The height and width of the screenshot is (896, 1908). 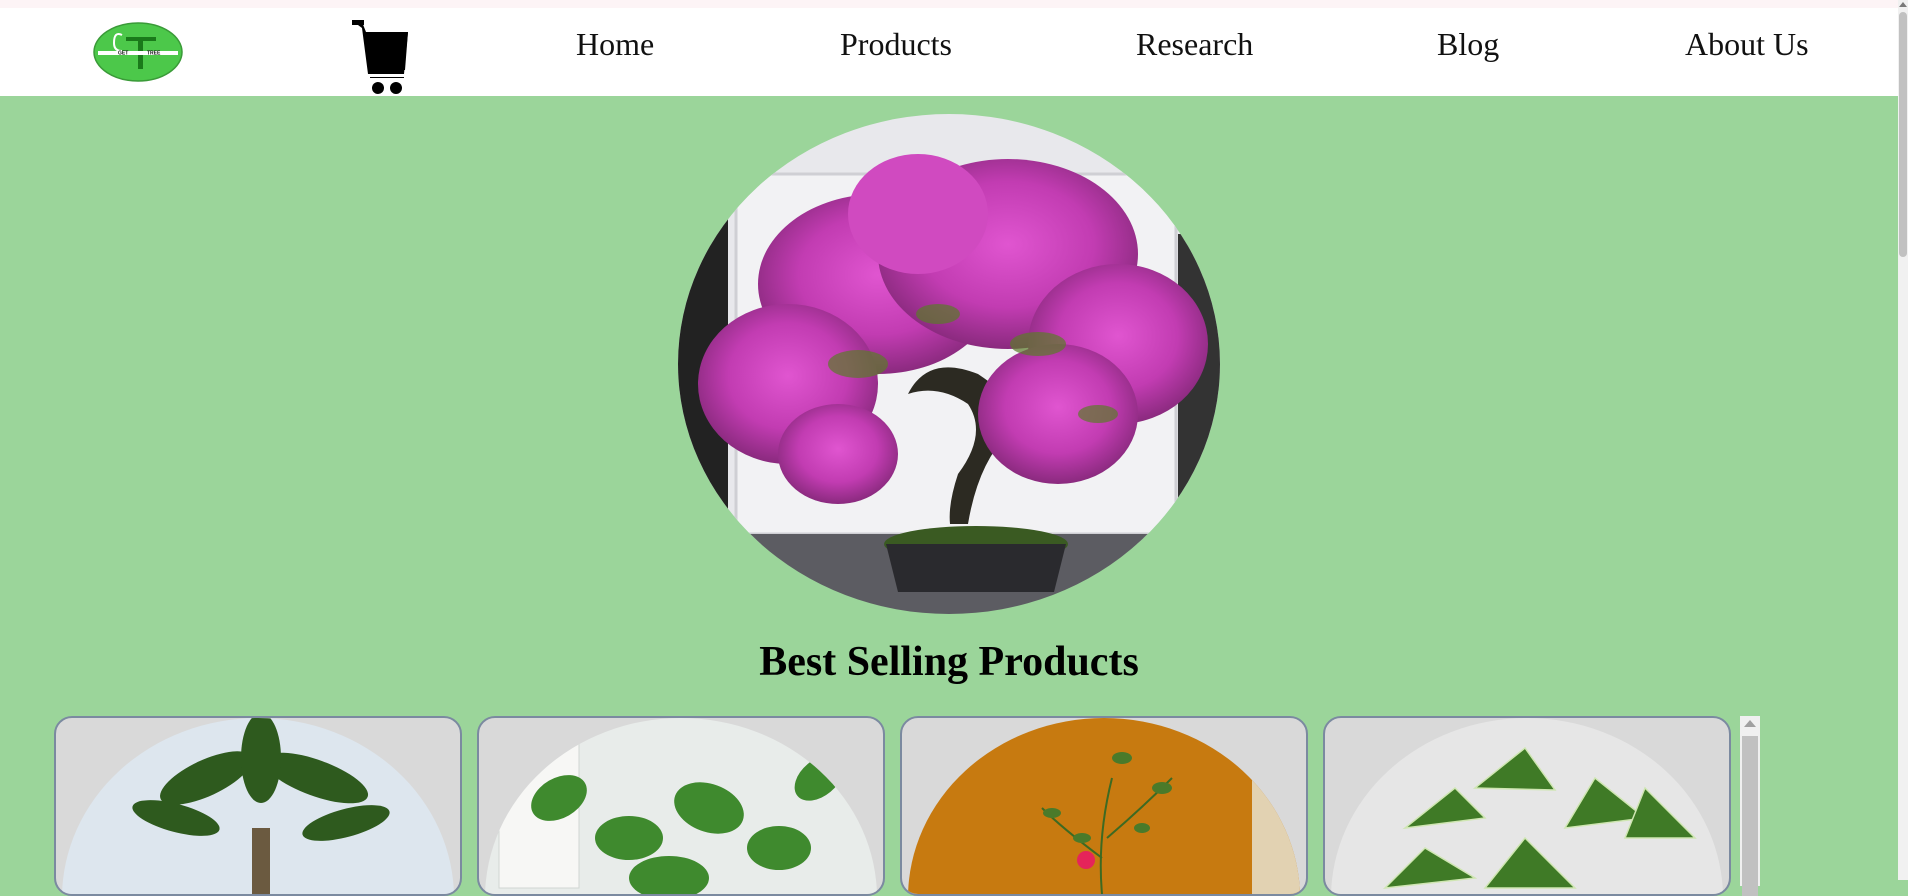 I want to click on page-scrollbar, so click(x=1903, y=440).